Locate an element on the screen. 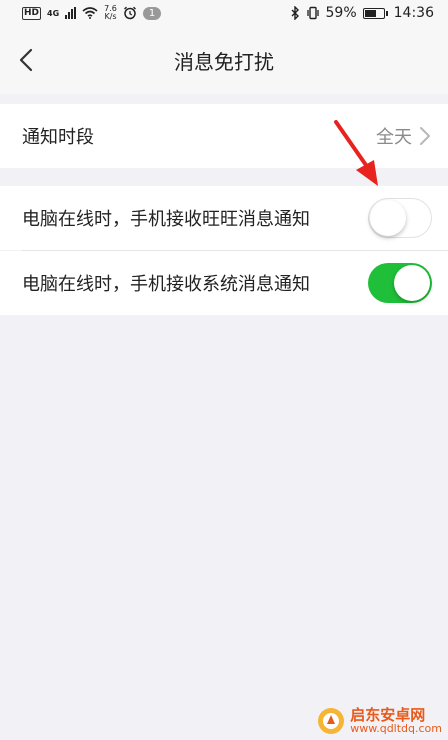 The image size is (448, 740). watermark-logo-icon is located at coordinates (331, 721).